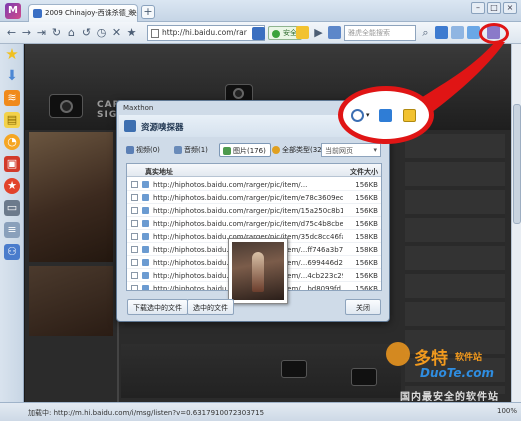  I want to click on resource-sniffer-icon, so click(385, 115).